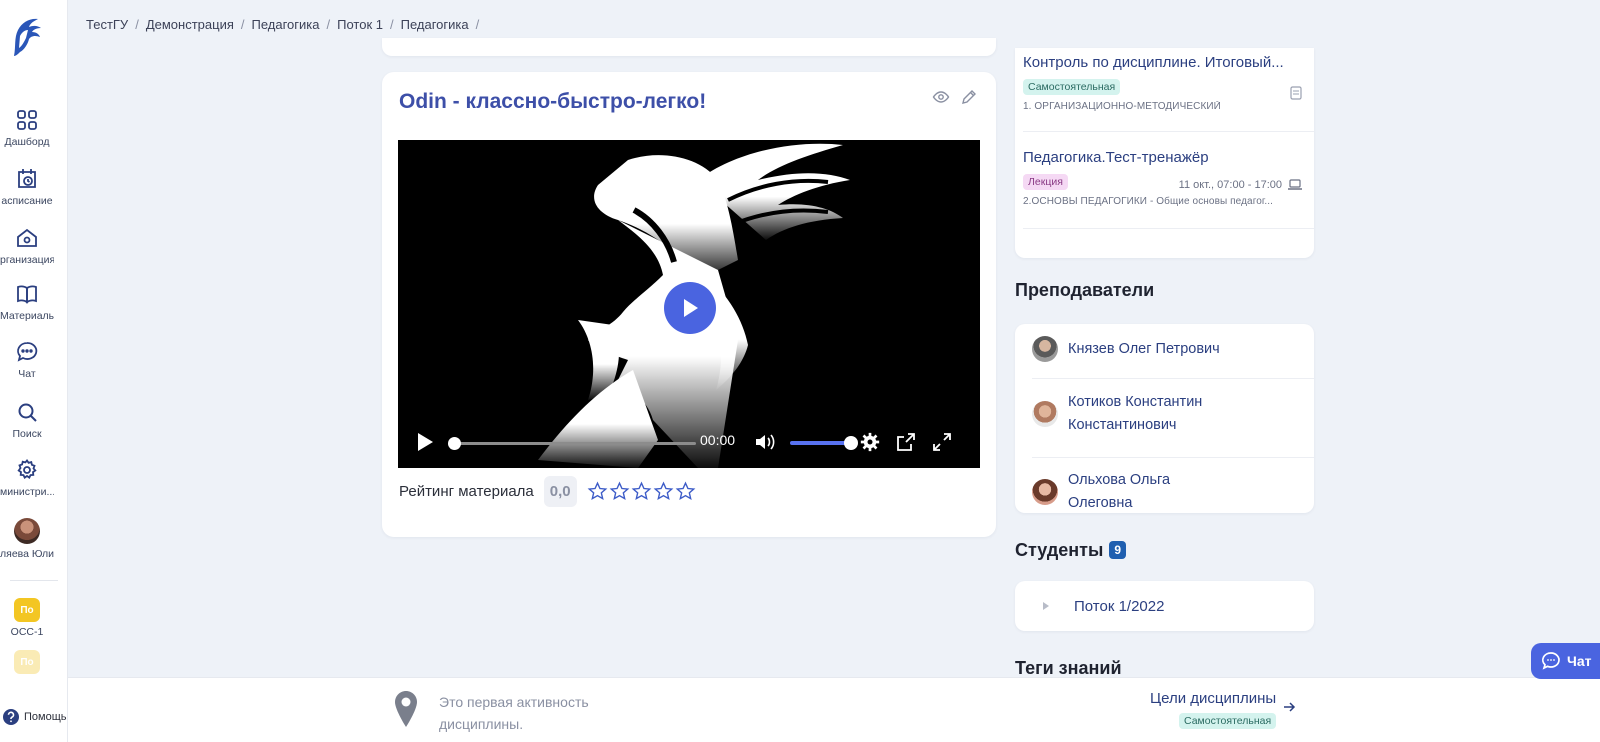  What do you see at coordinates (27, 260) in the screenshot?
I see `nav-label: рганизация` at bounding box center [27, 260].